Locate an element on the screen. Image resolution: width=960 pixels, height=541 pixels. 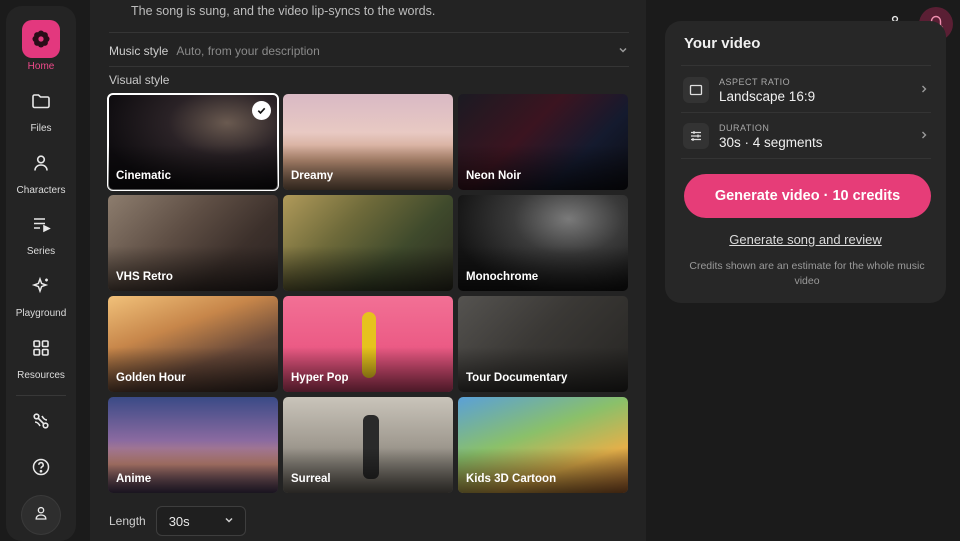
profile-icon is located at coordinates (41, 515).